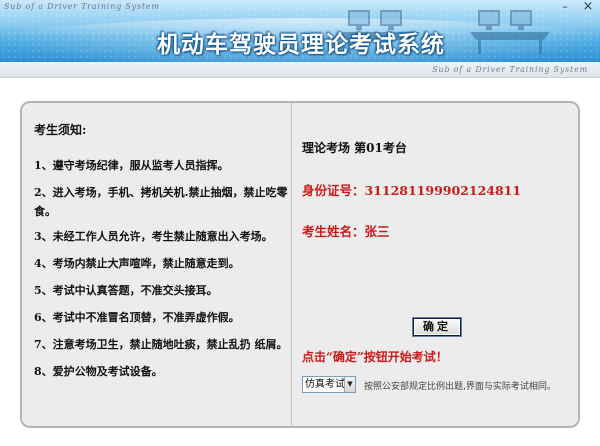 This screenshot has width=600, height=446. What do you see at coordinates (161, 344) in the screenshot?
I see `notice-rule: 7、注意考场卫生，禁止随地吐痰，禁止乱扔 纸屑。` at bounding box center [161, 344].